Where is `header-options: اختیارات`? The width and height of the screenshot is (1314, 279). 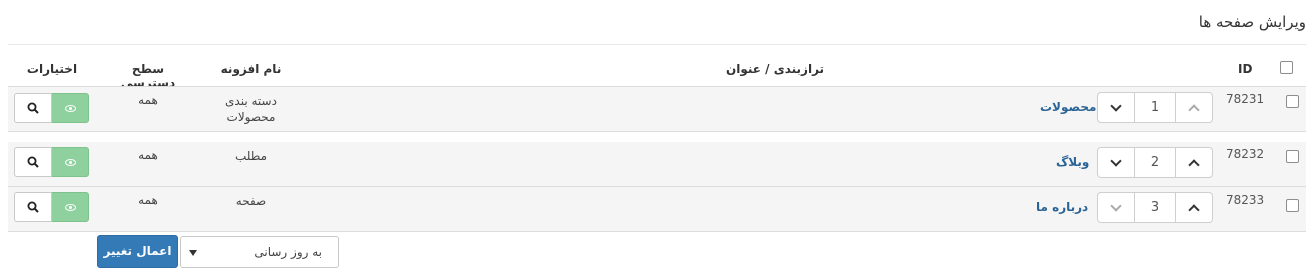 header-options: اختیارات is located at coordinates (52, 69).